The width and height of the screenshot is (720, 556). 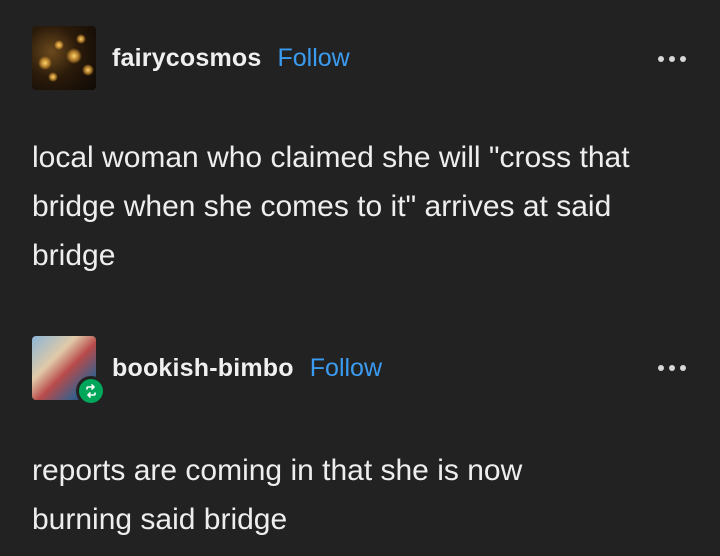 I want to click on post-body-line: reports are coming in that she is now, so click(x=277, y=470).